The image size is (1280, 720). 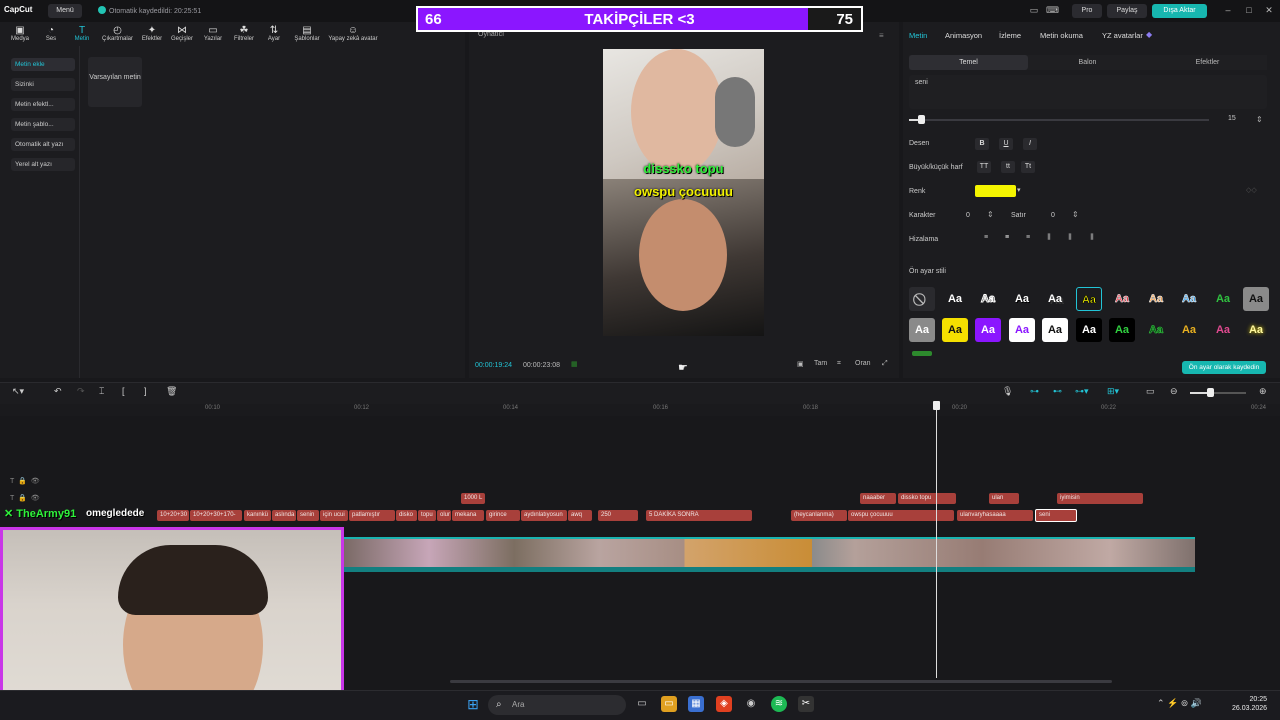 I want to click on subtab-bubble: Balon, so click(x=1087, y=62).